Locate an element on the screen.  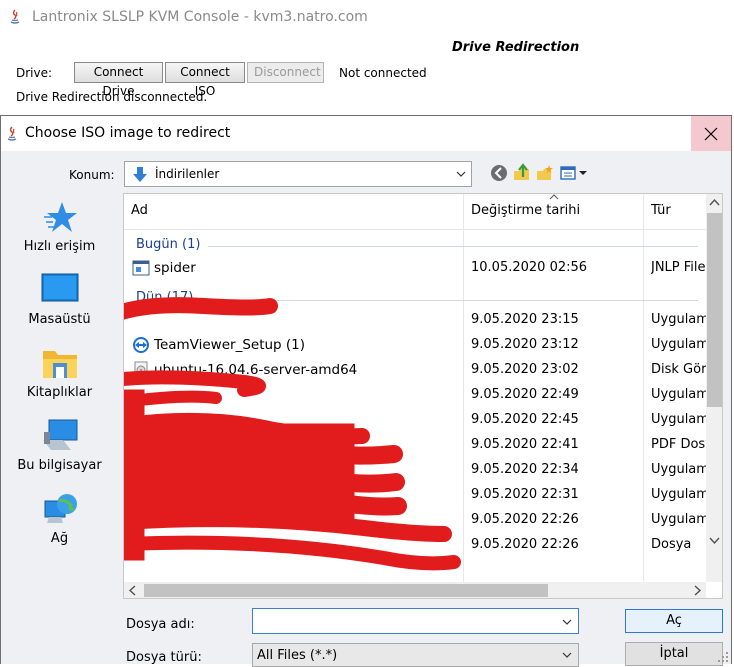
column-header-date: Değiştirme tarihi is located at coordinates (525, 210).